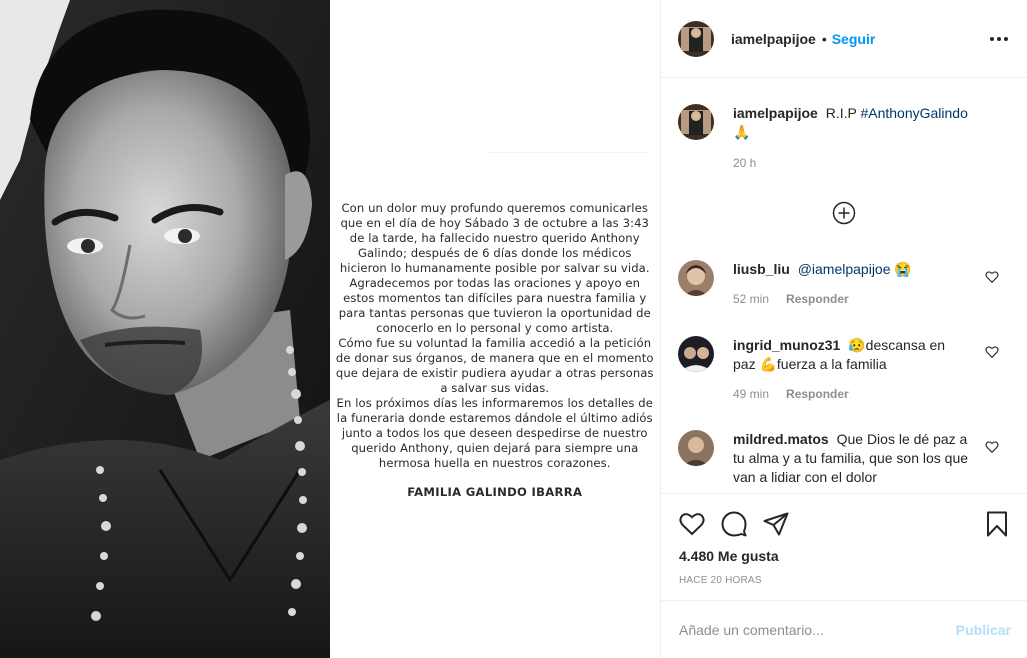  I want to click on publish-button: Publicar, so click(983, 630).